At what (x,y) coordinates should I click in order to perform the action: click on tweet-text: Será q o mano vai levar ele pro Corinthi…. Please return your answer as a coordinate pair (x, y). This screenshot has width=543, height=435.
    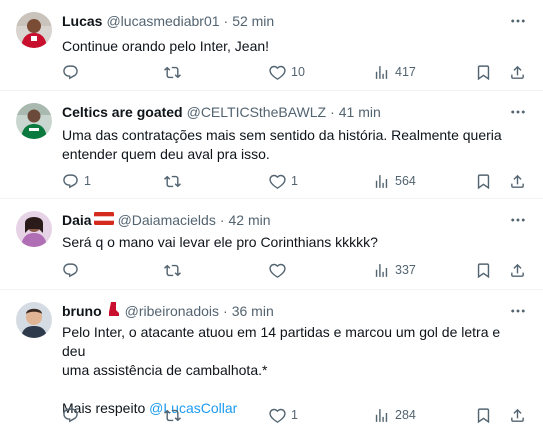
    Looking at the image, I should click on (220, 242).